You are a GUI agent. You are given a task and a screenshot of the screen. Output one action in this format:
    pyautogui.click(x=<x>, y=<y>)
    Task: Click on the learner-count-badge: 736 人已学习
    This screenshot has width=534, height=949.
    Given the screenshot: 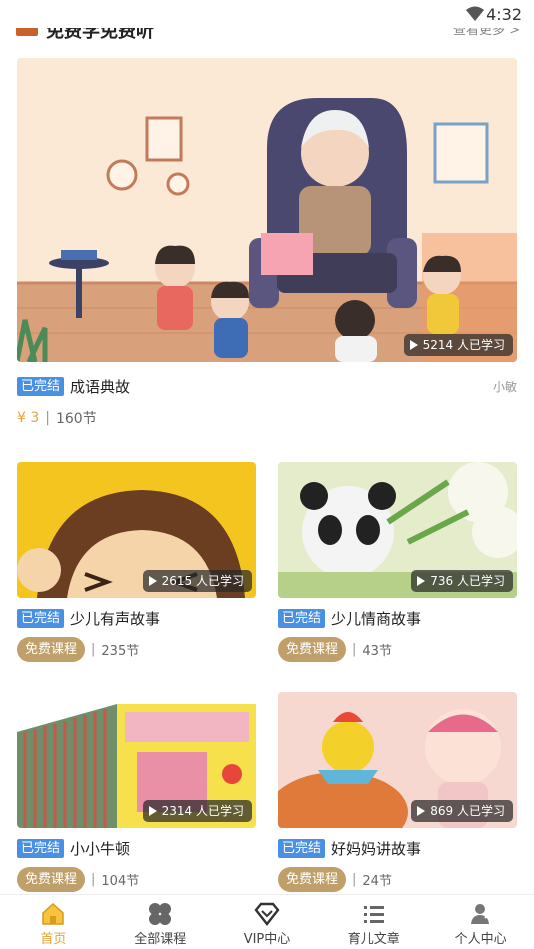 What is the action you would take?
    pyautogui.click(x=462, y=581)
    